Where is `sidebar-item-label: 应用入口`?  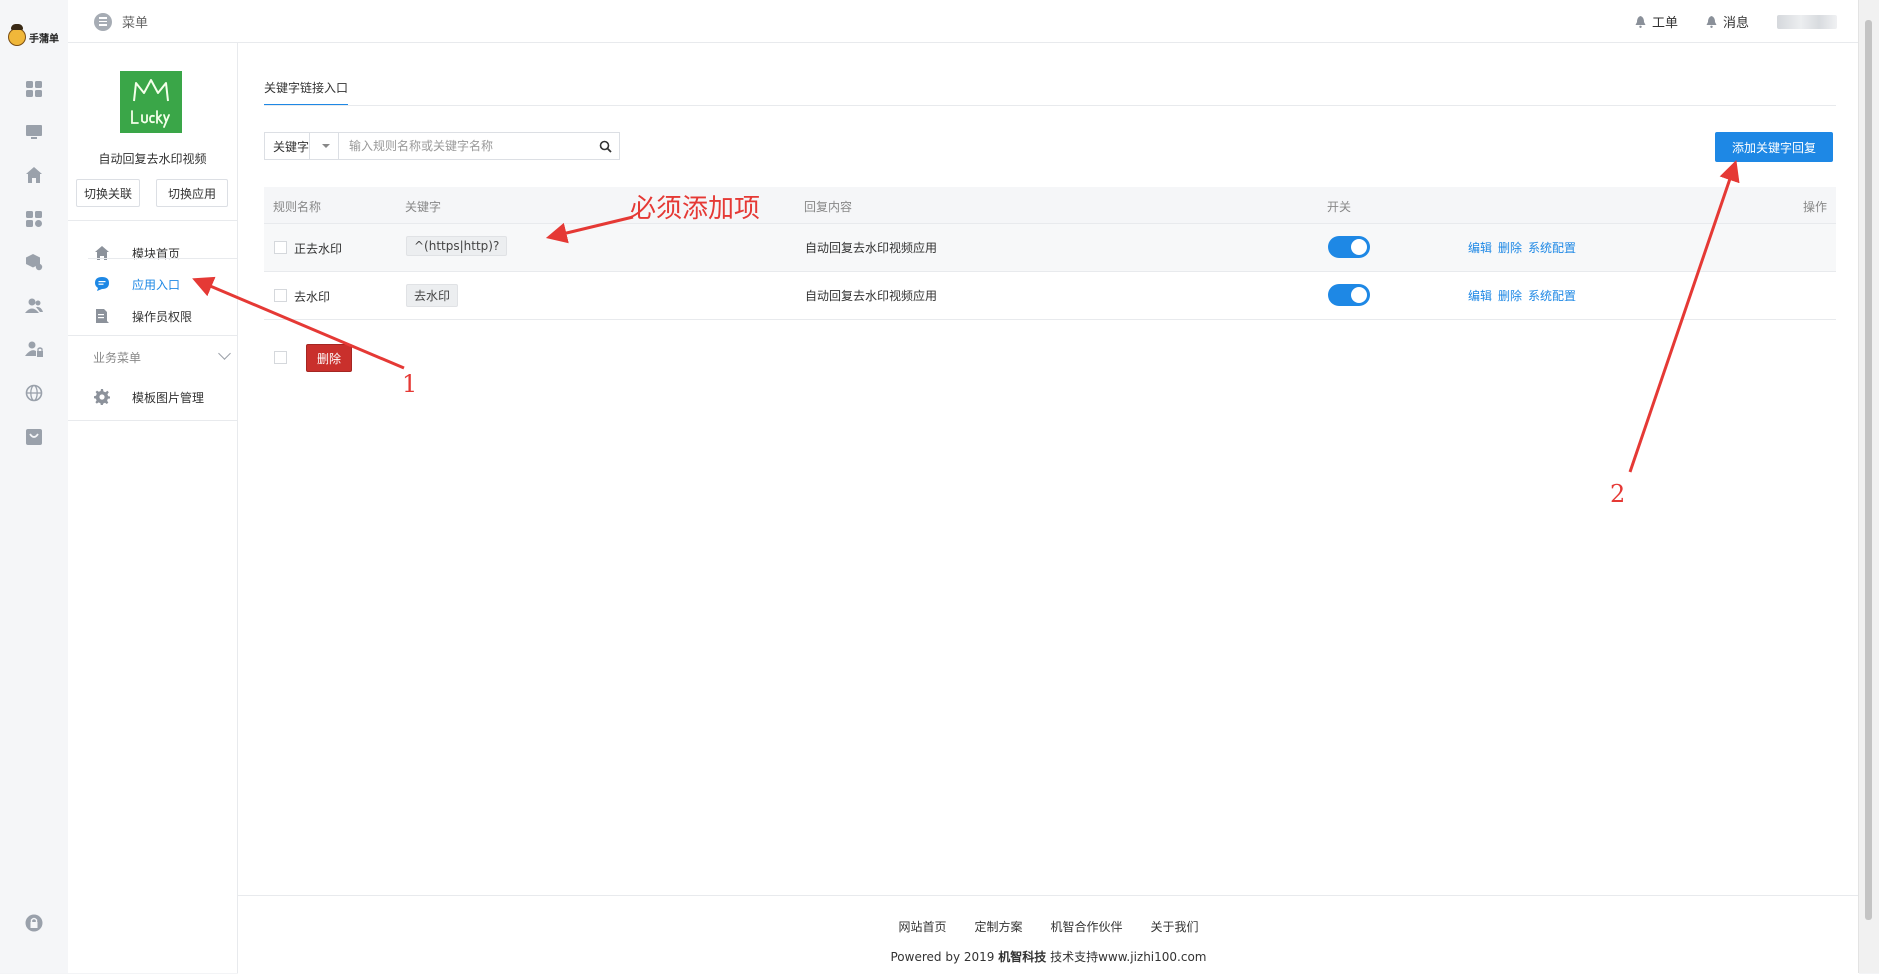
sidebar-item-label: 应用入口 is located at coordinates (156, 284).